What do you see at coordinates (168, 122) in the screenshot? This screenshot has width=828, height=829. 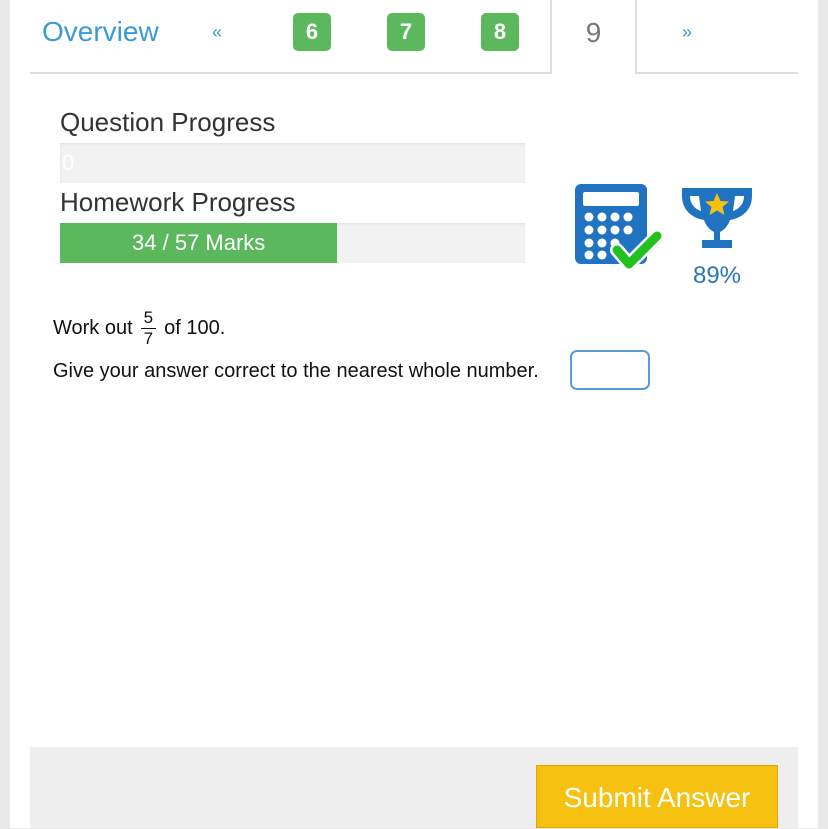 I see `question-progress-label: Question Progress` at bounding box center [168, 122].